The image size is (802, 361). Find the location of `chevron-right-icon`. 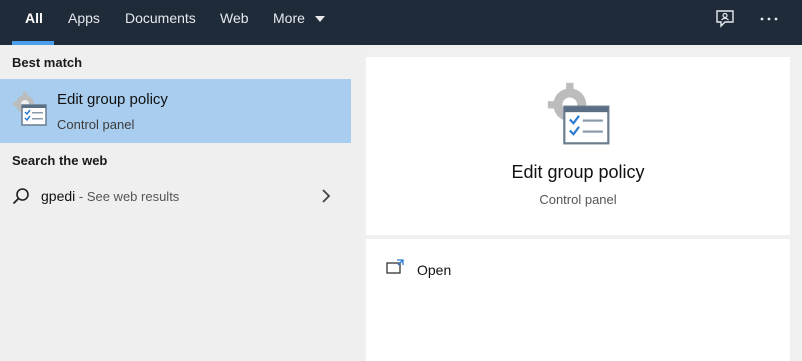

chevron-right-icon is located at coordinates (326, 196).